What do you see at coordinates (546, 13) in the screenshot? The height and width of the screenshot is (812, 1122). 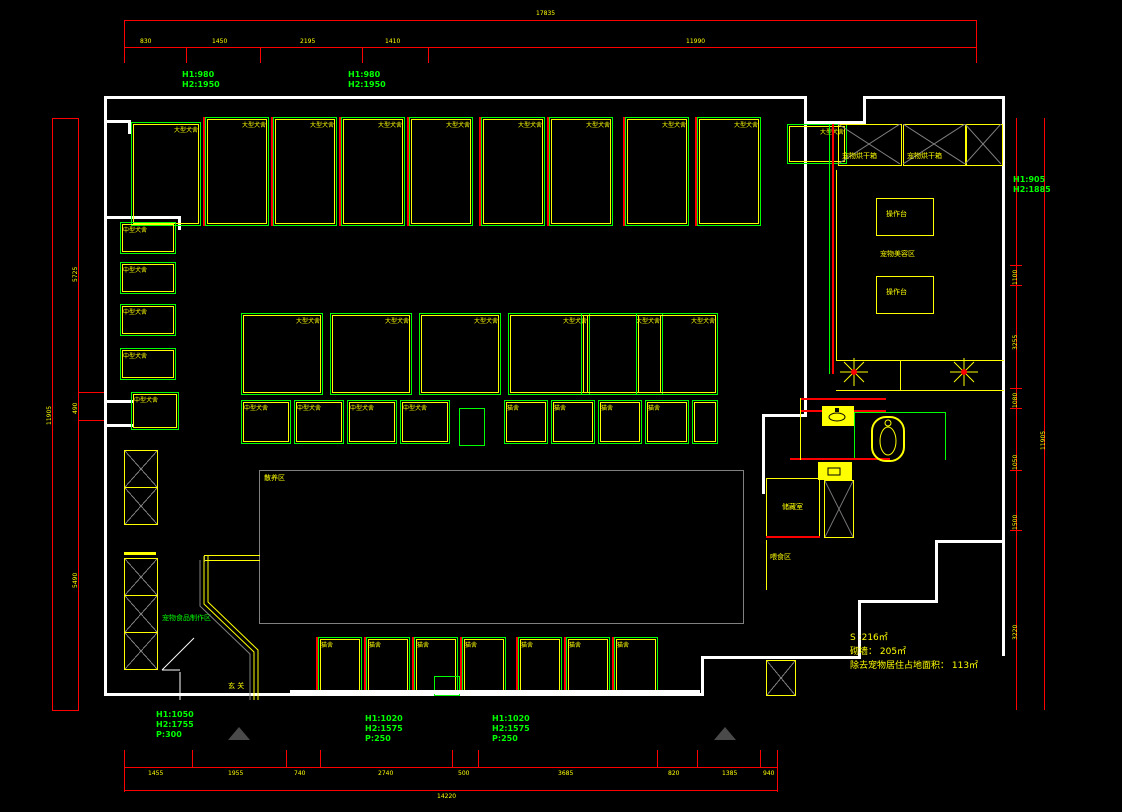 I see `top-total-dimension: 17835` at bounding box center [546, 13].